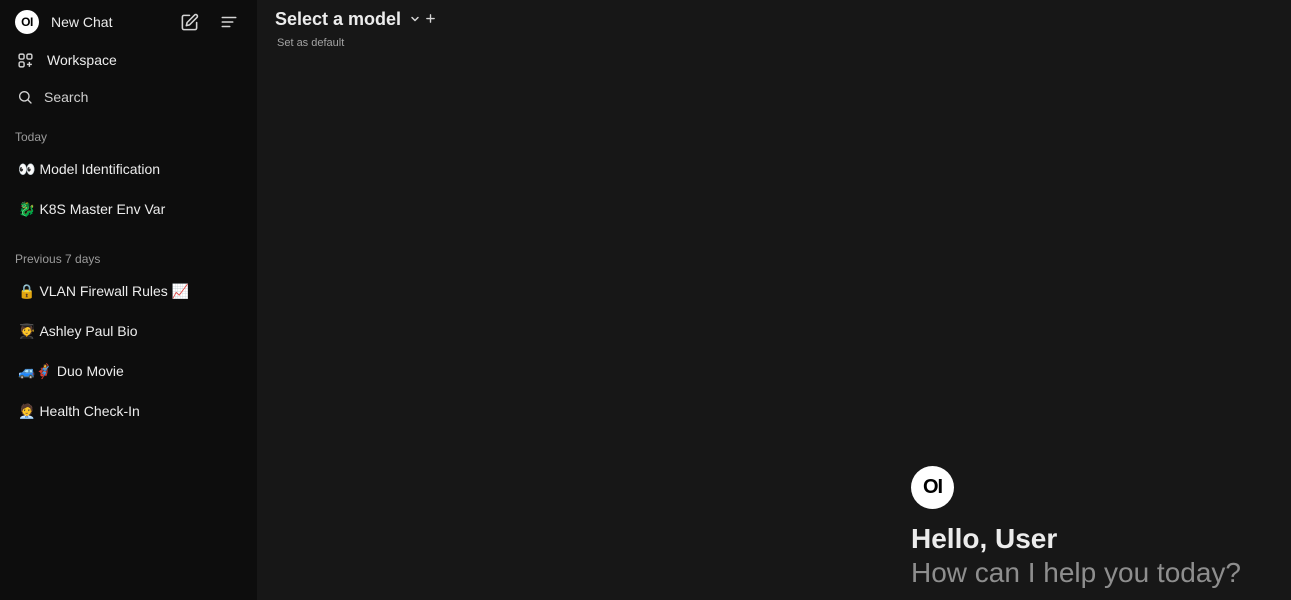  What do you see at coordinates (114, 290) in the screenshot?
I see `chat-title: VLAN Firewall Rules 📈` at bounding box center [114, 290].